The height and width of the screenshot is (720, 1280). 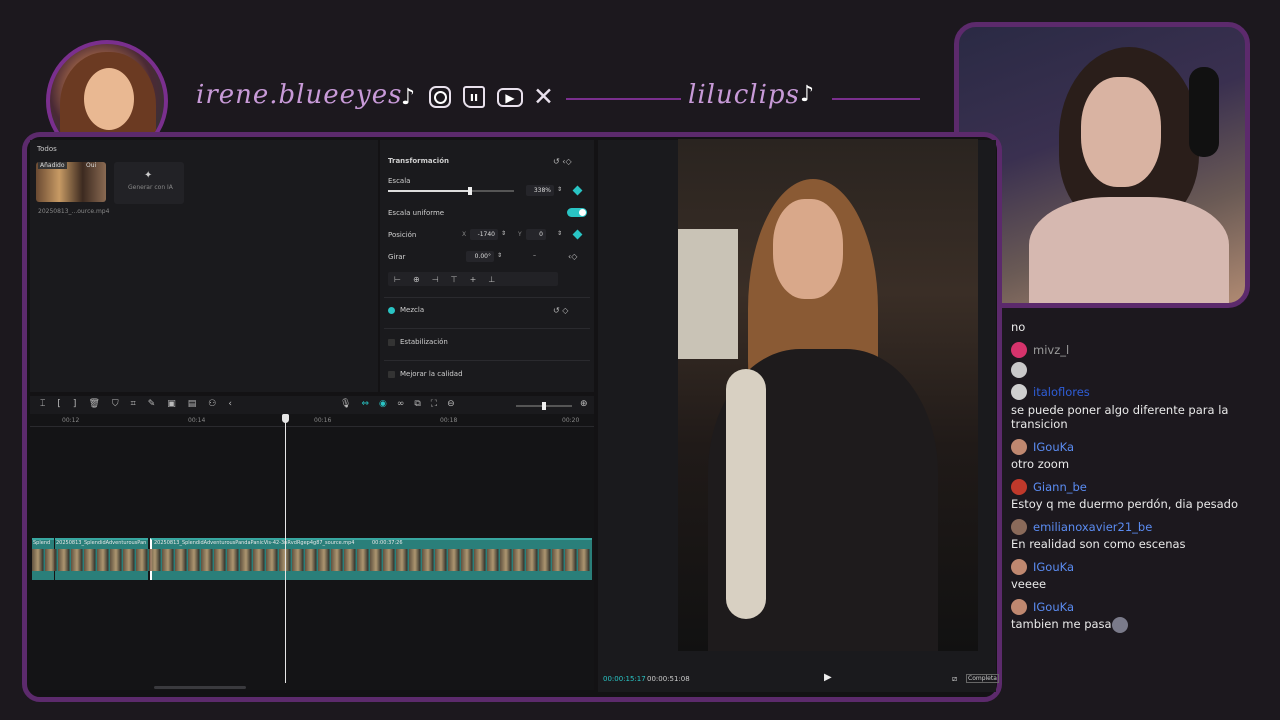 What do you see at coordinates (91, 165) in the screenshot?
I see `thumbnail-other-badge: Oui` at bounding box center [91, 165].